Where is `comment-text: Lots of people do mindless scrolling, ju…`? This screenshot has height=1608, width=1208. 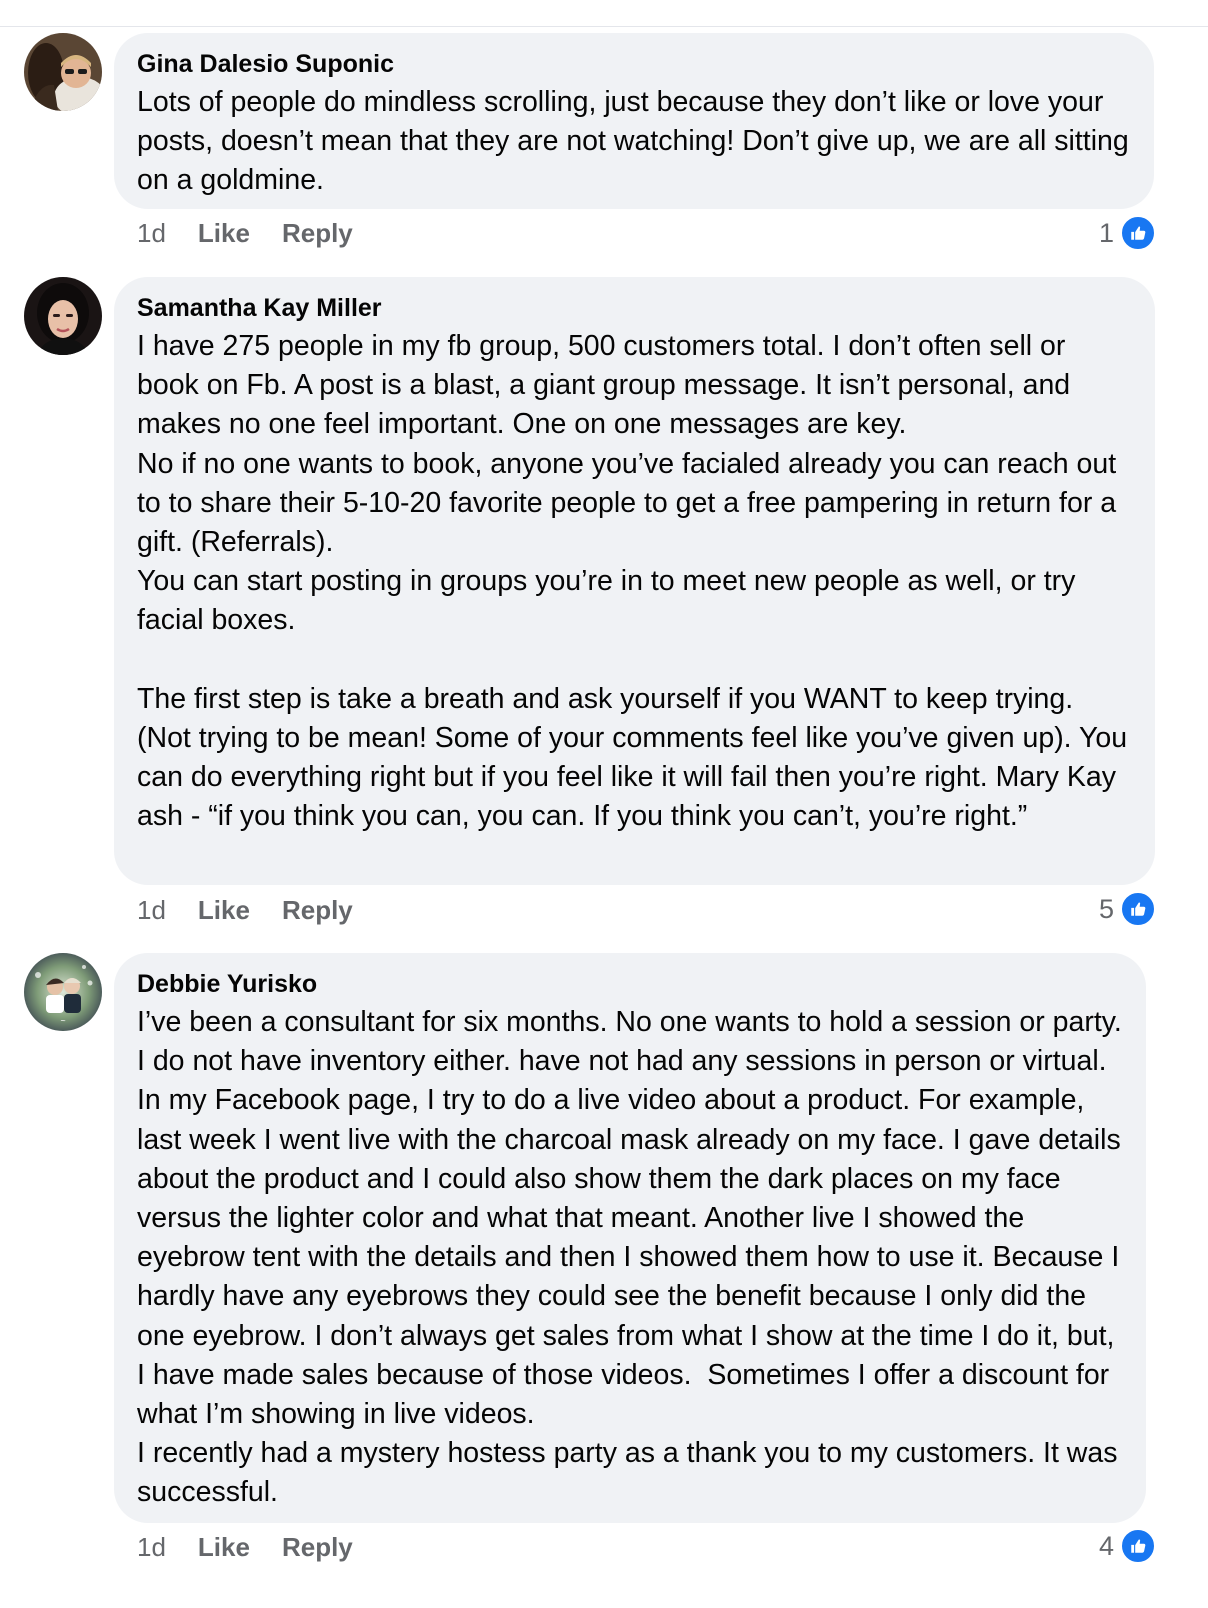 comment-text: Lots of people do mindless scrolling, ju… is located at coordinates (637, 141).